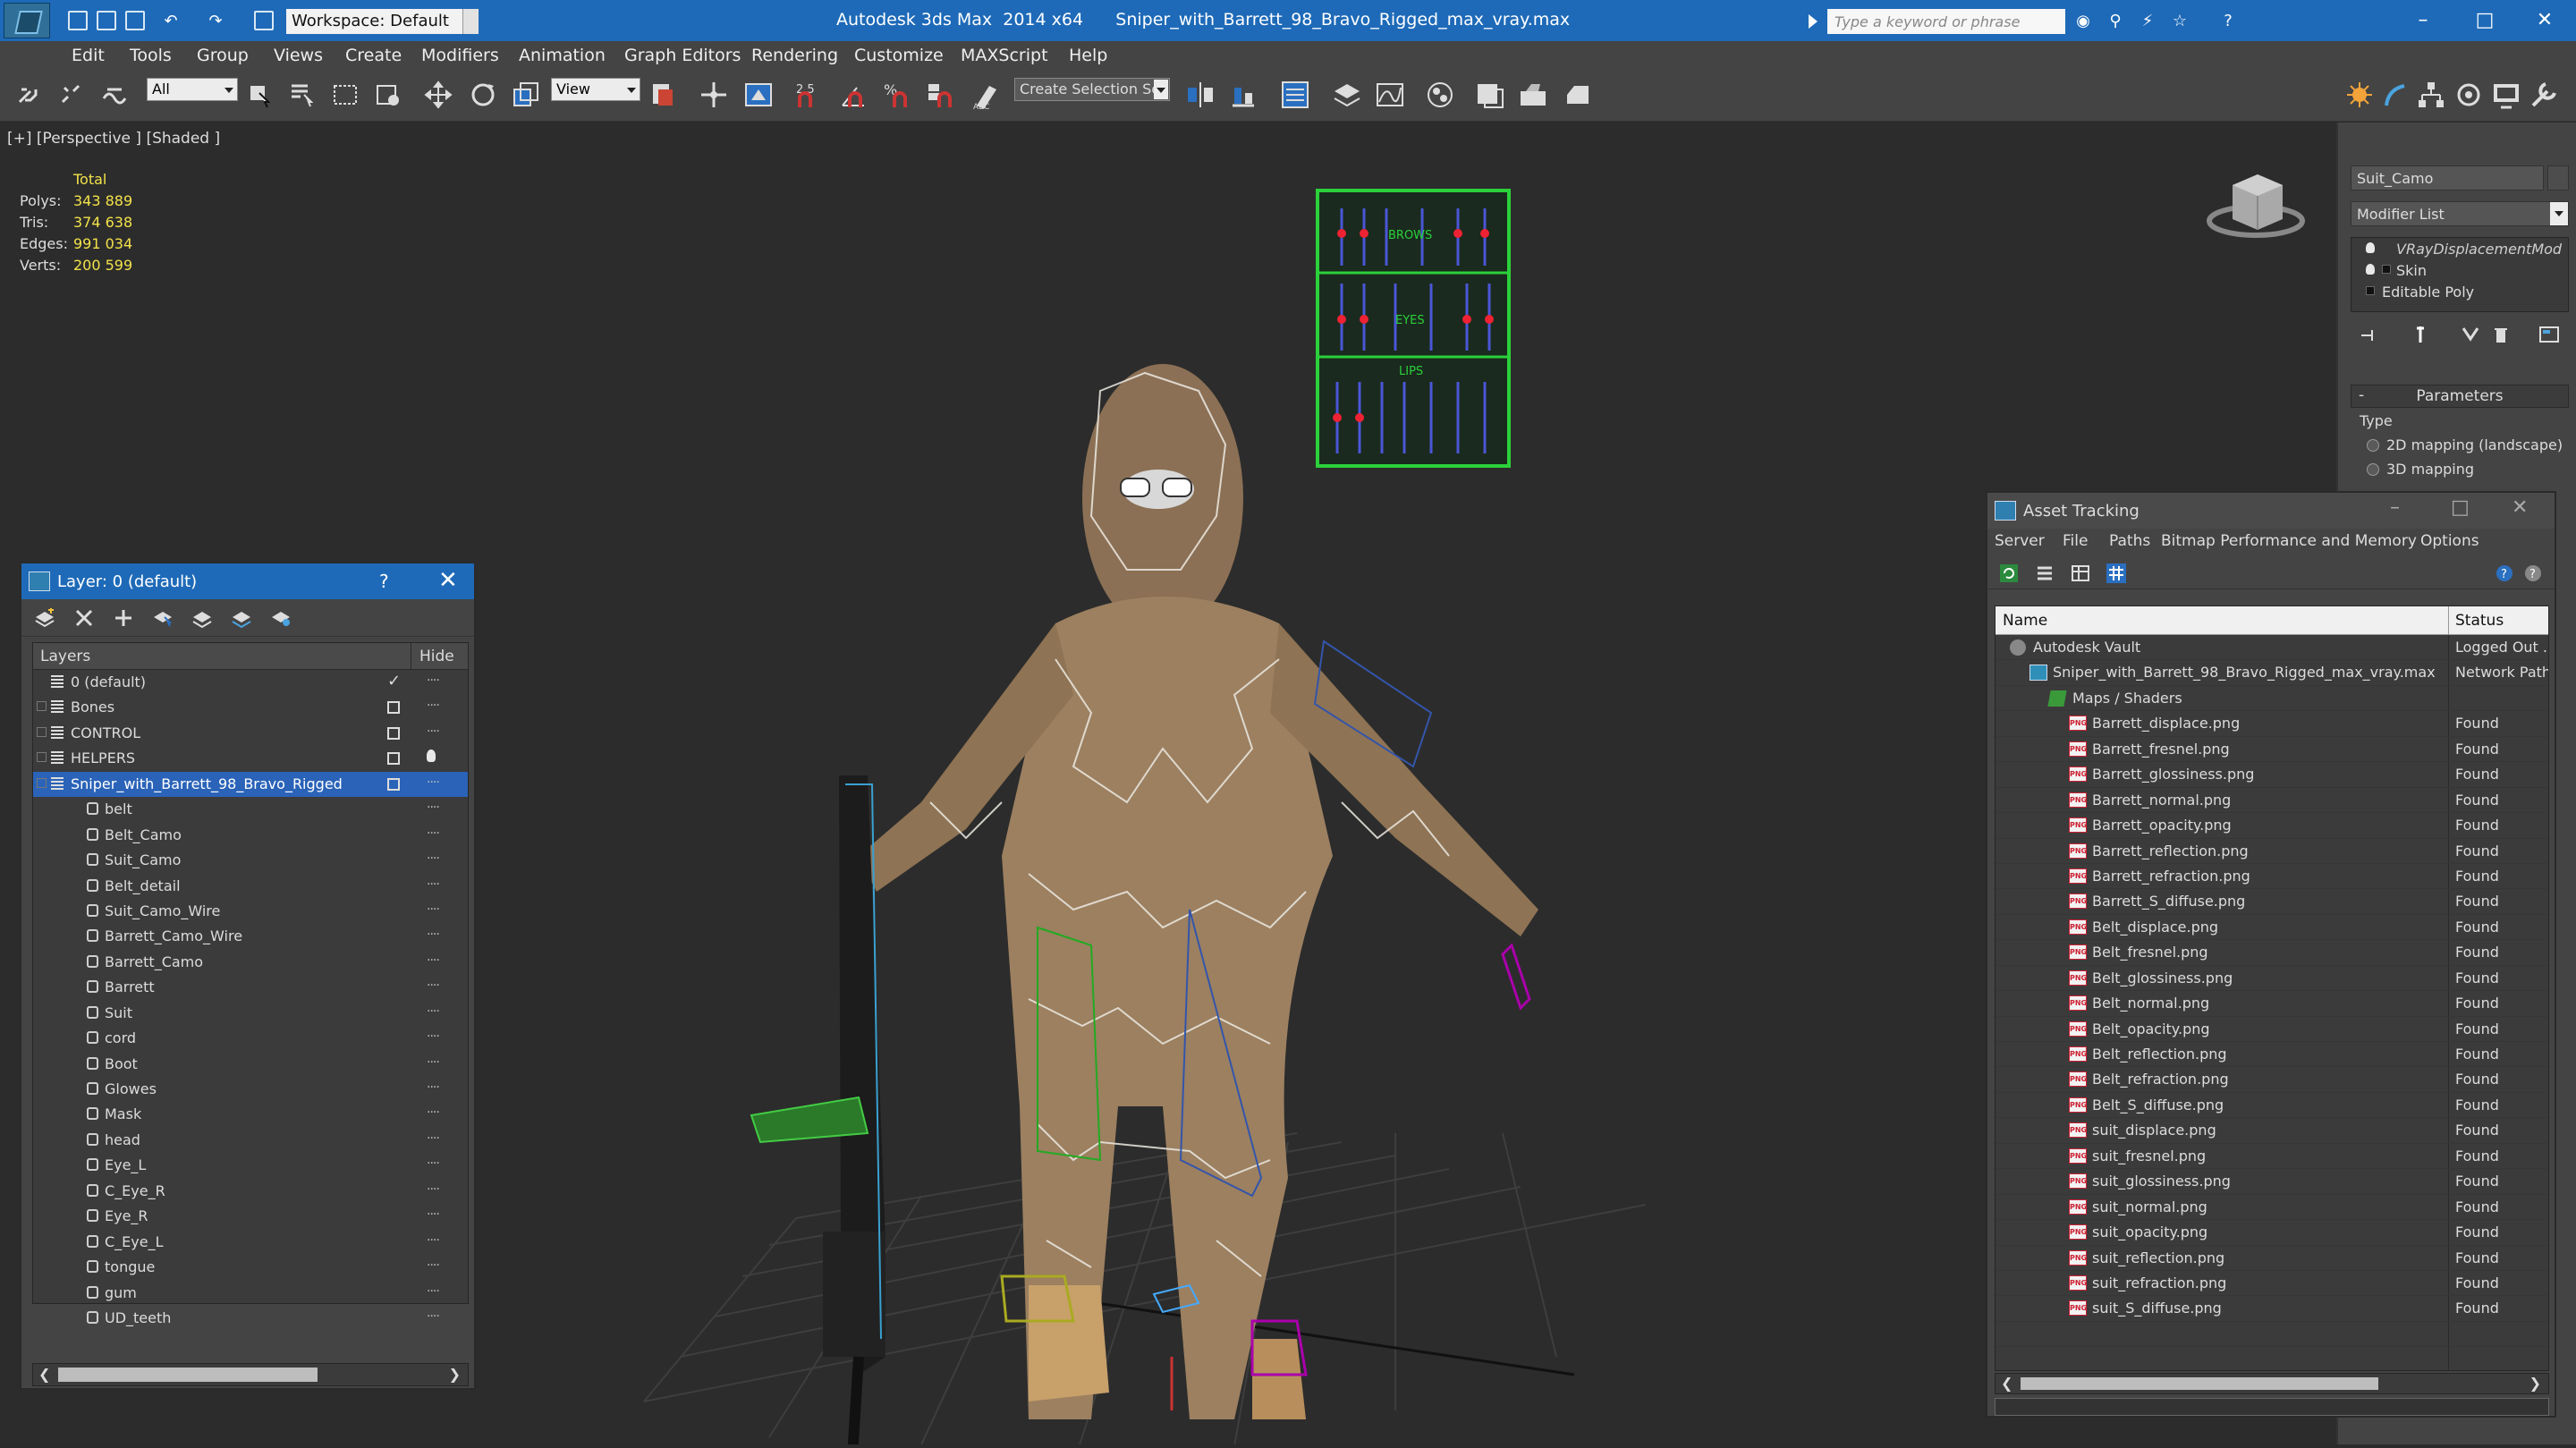 This screenshot has height=1448, width=2576. What do you see at coordinates (2272, 1207) in the screenshot?
I see `asset-row: PNG suit_normal.png Found` at bounding box center [2272, 1207].